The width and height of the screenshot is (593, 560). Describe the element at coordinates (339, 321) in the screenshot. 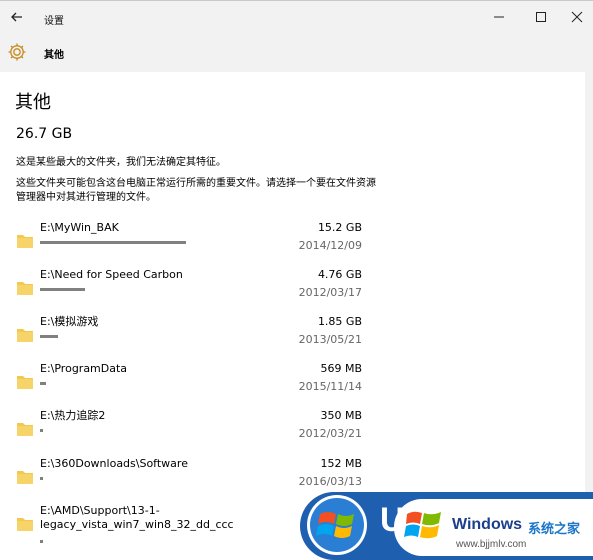

I see `folder-size: 1.85 GB` at that location.